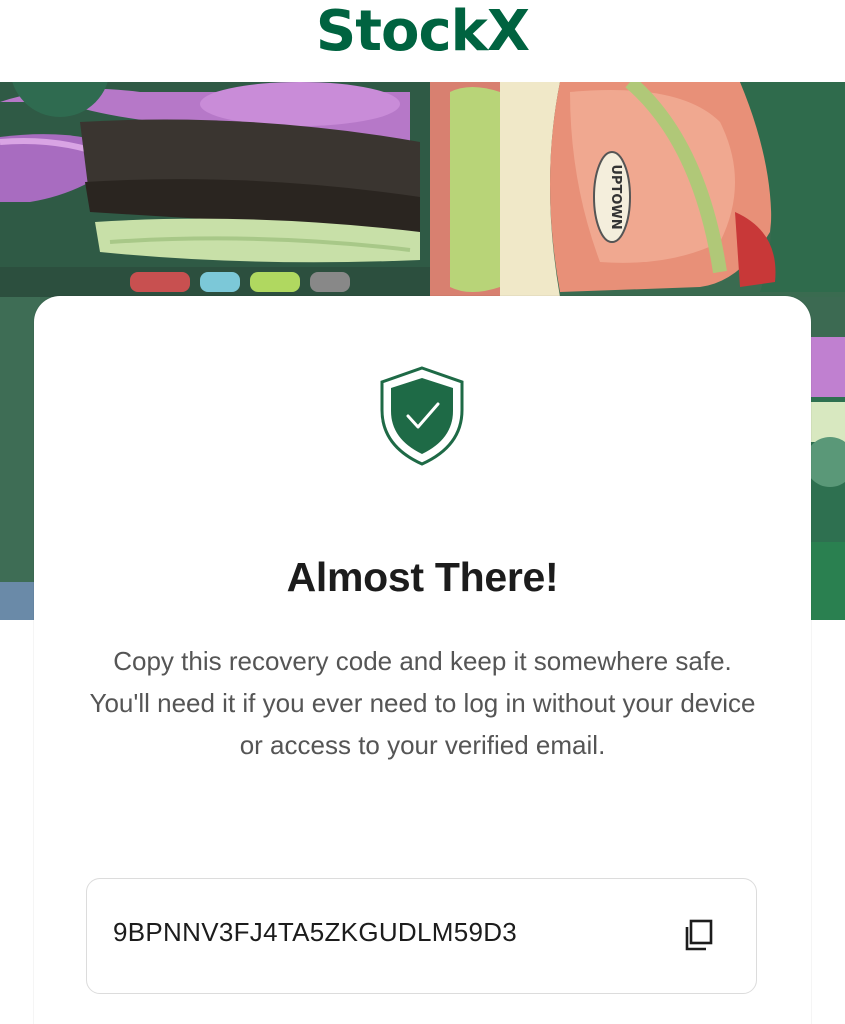 This screenshot has width=845, height=1024. I want to click on stockx-logo: StockX, so click(423, 32).